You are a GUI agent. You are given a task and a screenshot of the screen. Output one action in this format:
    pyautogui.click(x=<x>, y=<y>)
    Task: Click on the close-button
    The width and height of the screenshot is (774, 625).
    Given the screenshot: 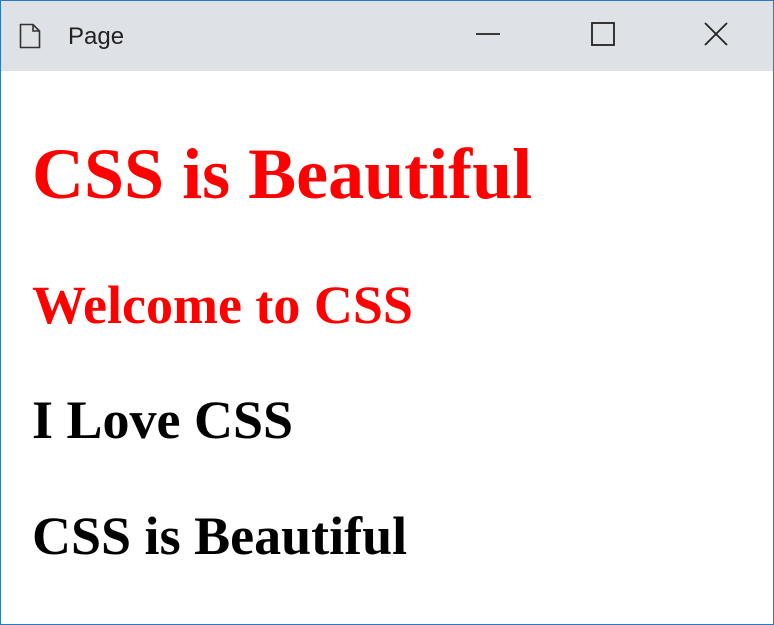 What is the action you would take?
    pyautogui.click(x=716, y=36)
    